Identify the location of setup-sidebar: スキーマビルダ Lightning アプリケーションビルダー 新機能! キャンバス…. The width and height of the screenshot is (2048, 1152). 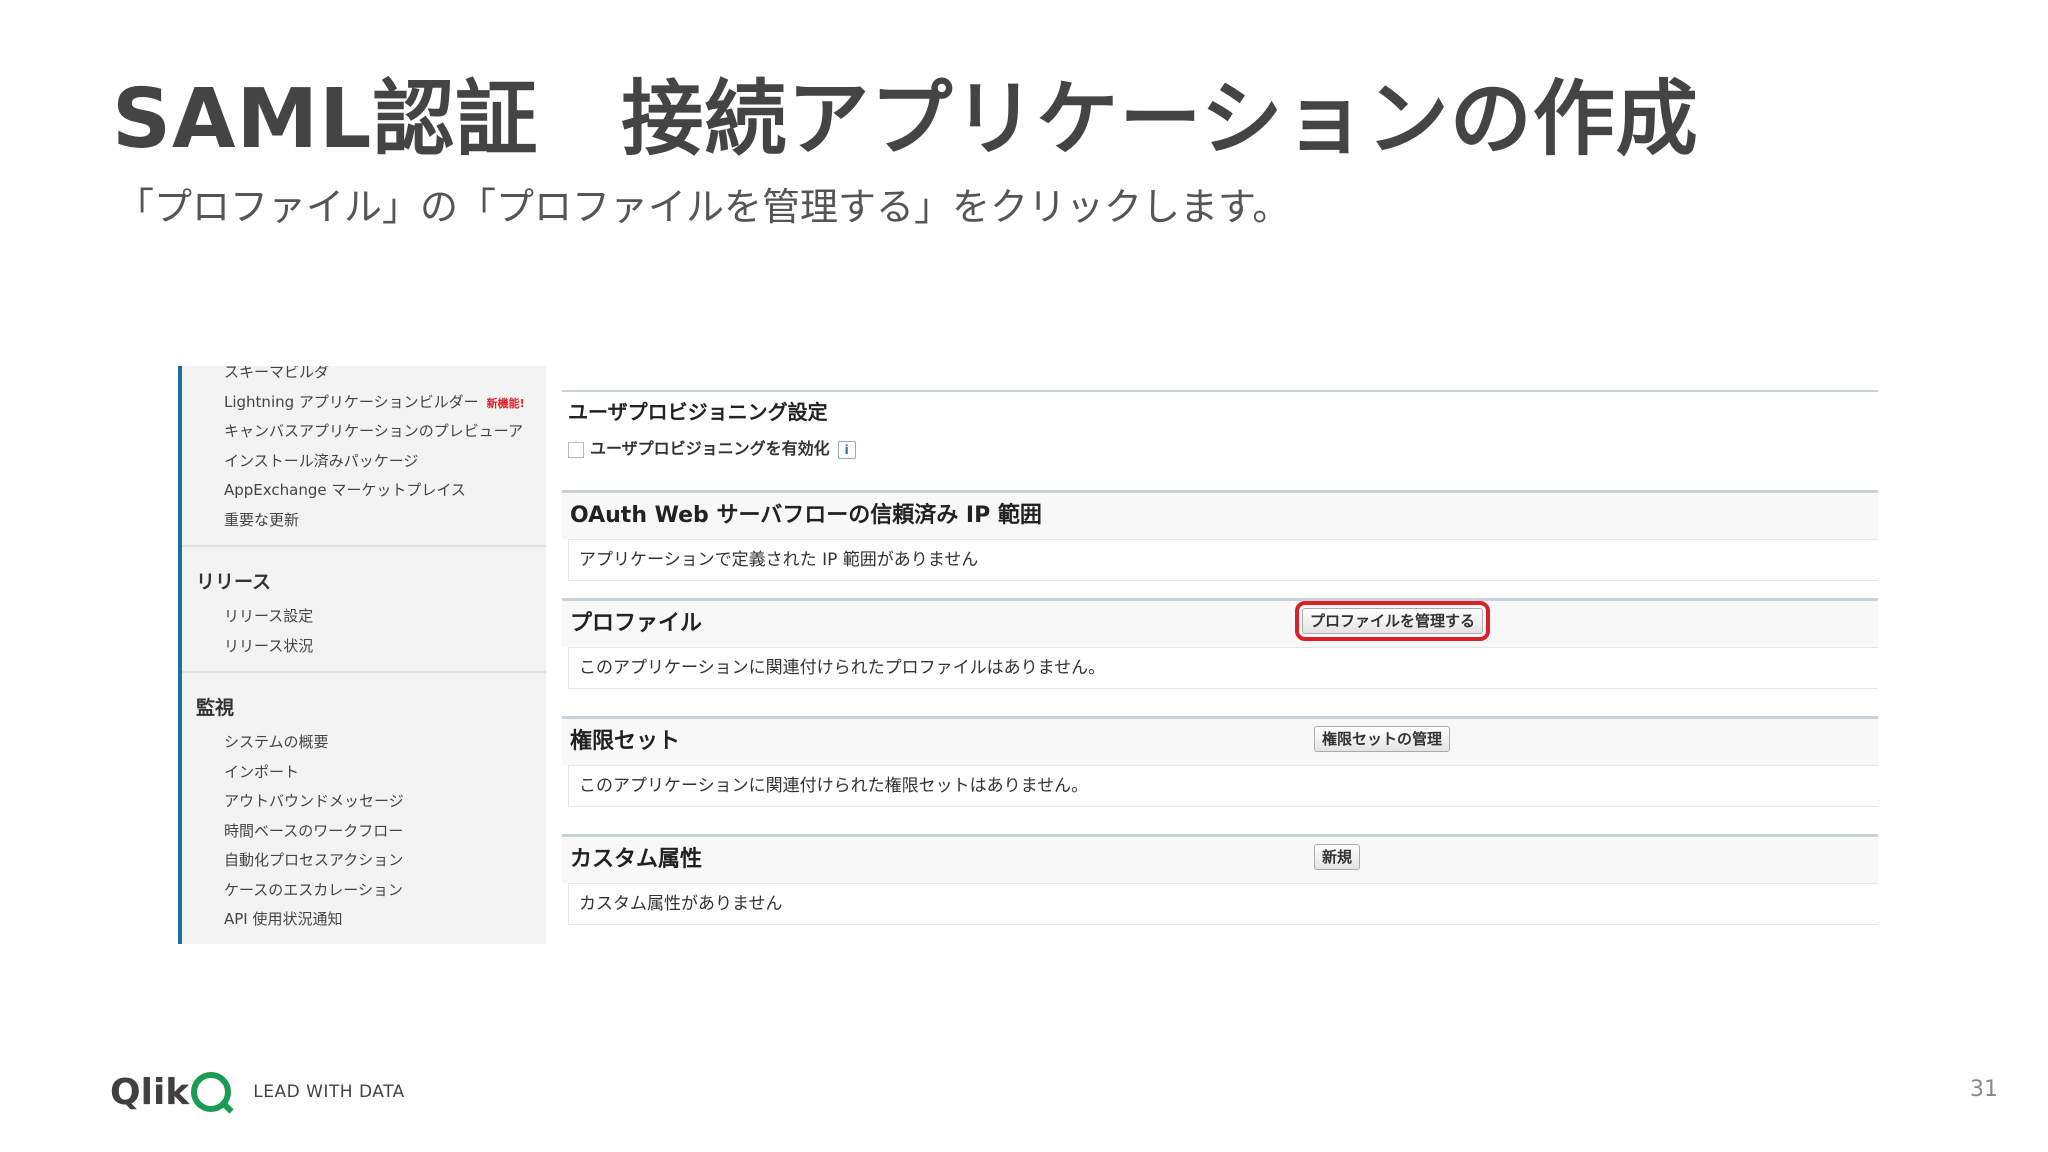
(362, 655).